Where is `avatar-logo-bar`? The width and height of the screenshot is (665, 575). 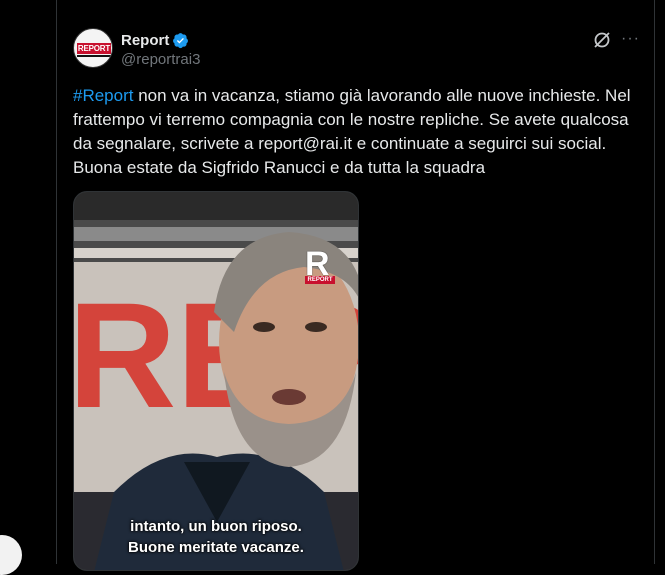
avatar-logo-bar is located at coordinates (94, 56).